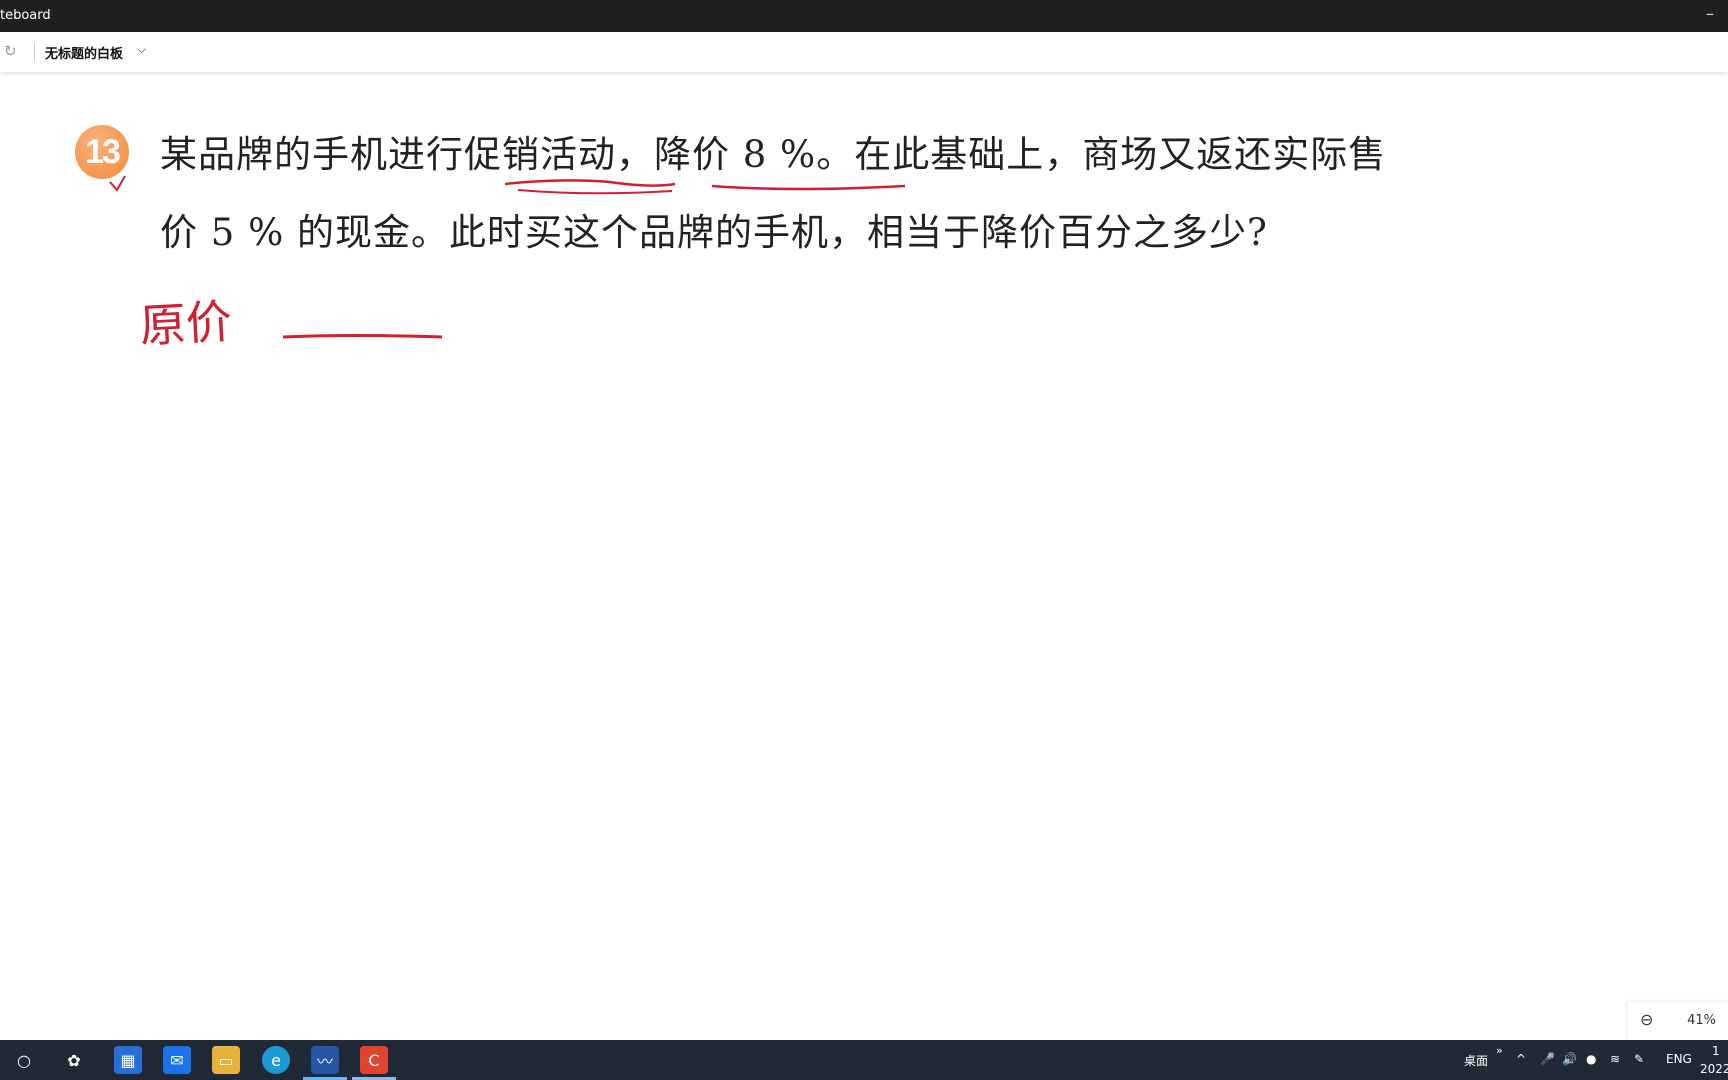 This screenshot has width=1728, height=1080. What do you see at coordinates (34, 52) in the screenshot?
I see `toolbar-divider` at bounding box center [34, 52].